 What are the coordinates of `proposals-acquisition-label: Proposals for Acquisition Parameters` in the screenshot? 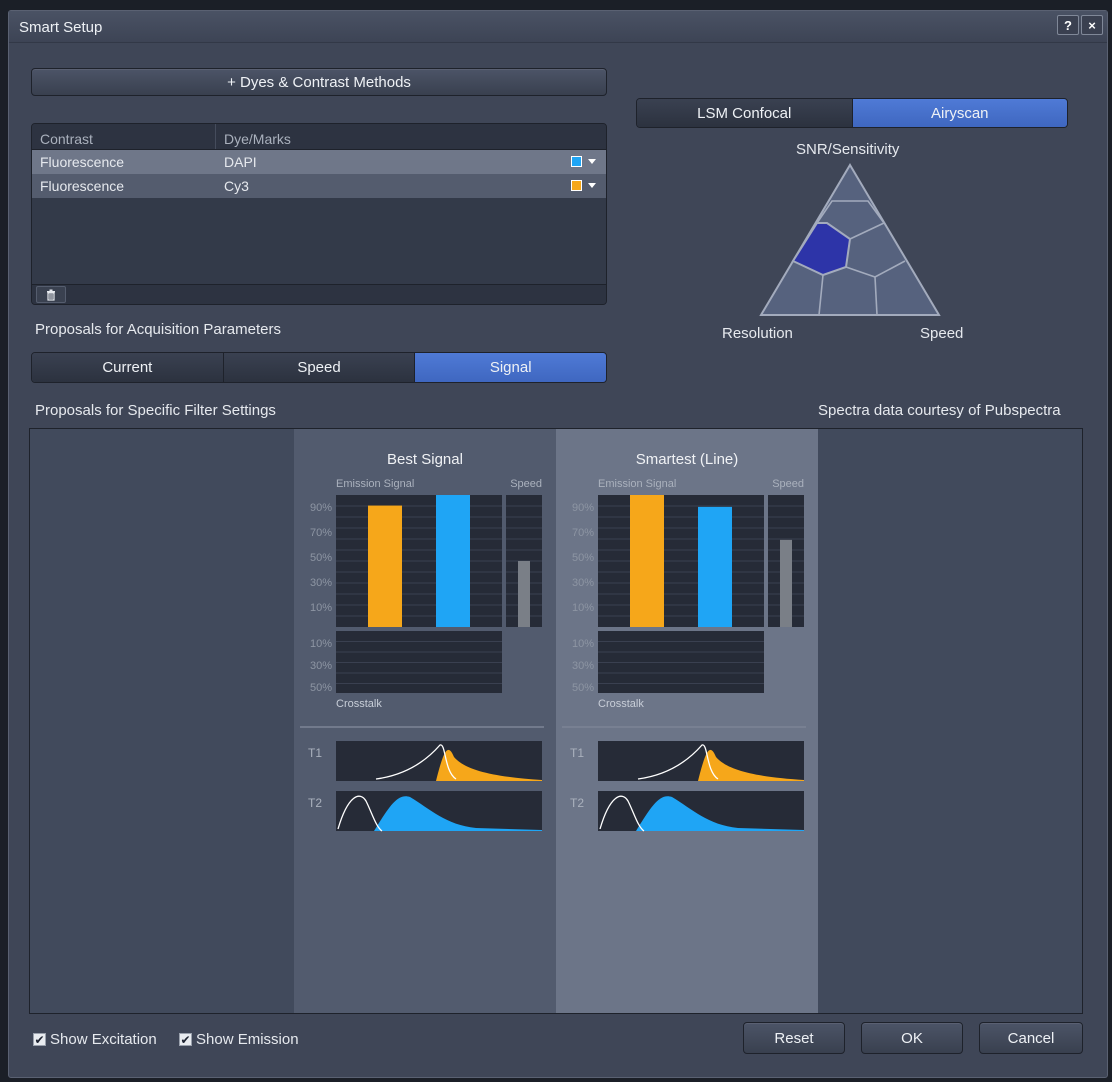 It's located at (158, 329).